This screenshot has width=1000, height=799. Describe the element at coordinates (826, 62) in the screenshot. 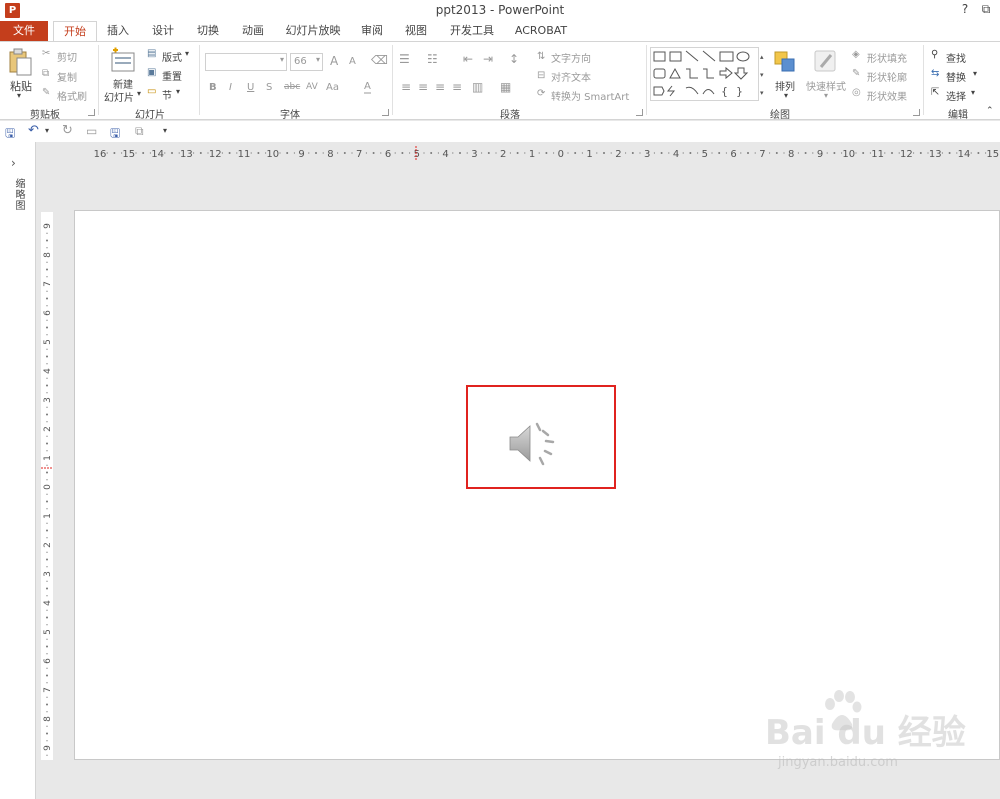

I see `quick-styles-icon` at that location.